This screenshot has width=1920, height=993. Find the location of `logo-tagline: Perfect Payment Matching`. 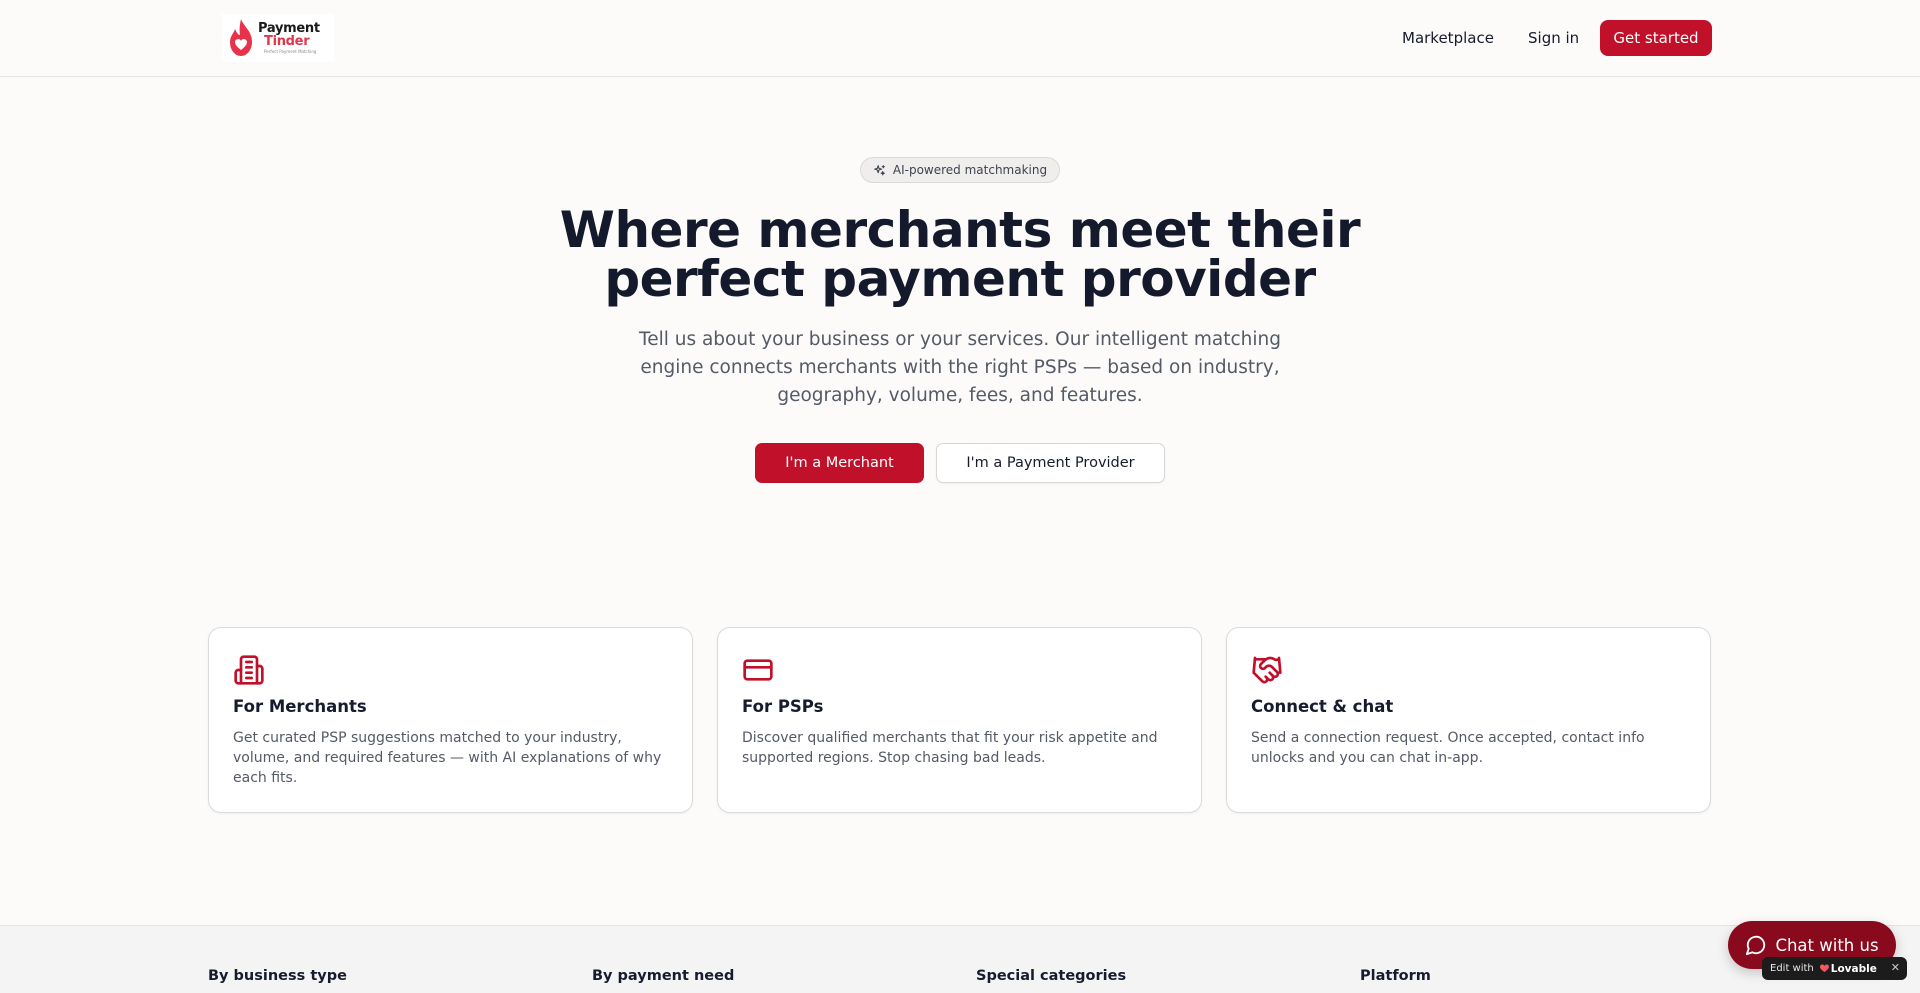

logo-tagline: Perfect Payment Matching is located at coordinates (290, 51).